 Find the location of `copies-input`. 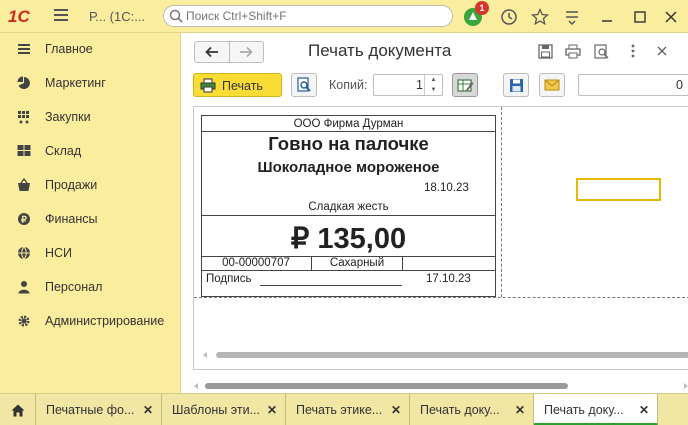

copies-input is located at coordinates (400, 85).